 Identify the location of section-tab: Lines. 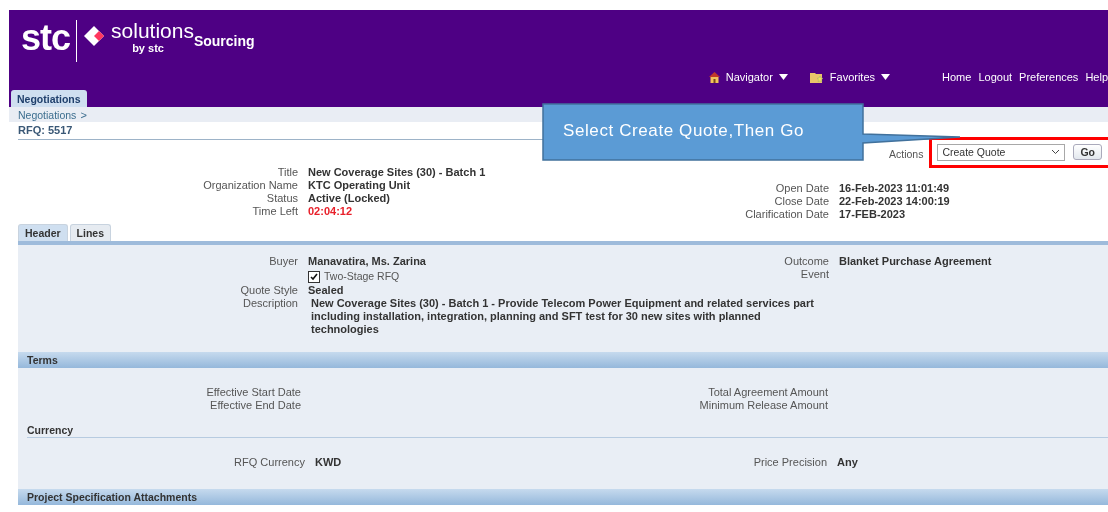
(90, 232).